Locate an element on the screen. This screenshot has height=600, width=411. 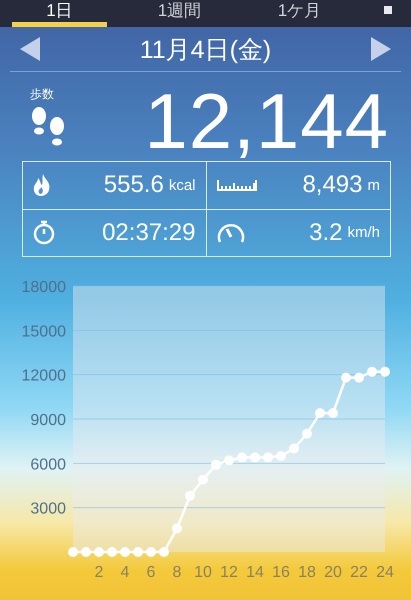
stat-value: 3.2 is located at coordinates (325, 232).